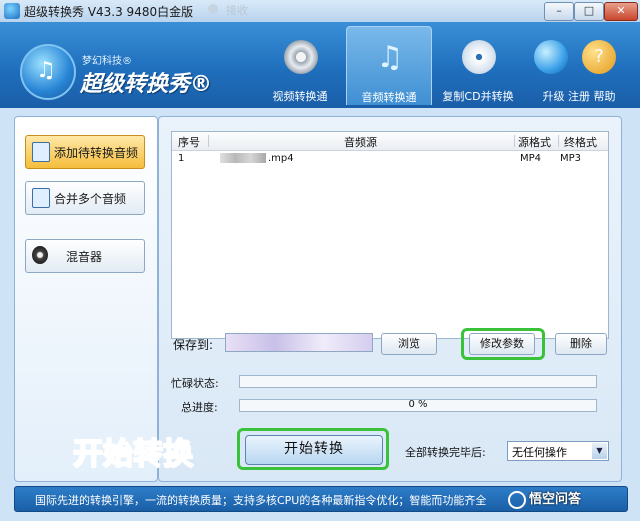 The width and height of the screenshot is (640, 521). I want to click on total-progress-text: 0 %, so click(418, 404).